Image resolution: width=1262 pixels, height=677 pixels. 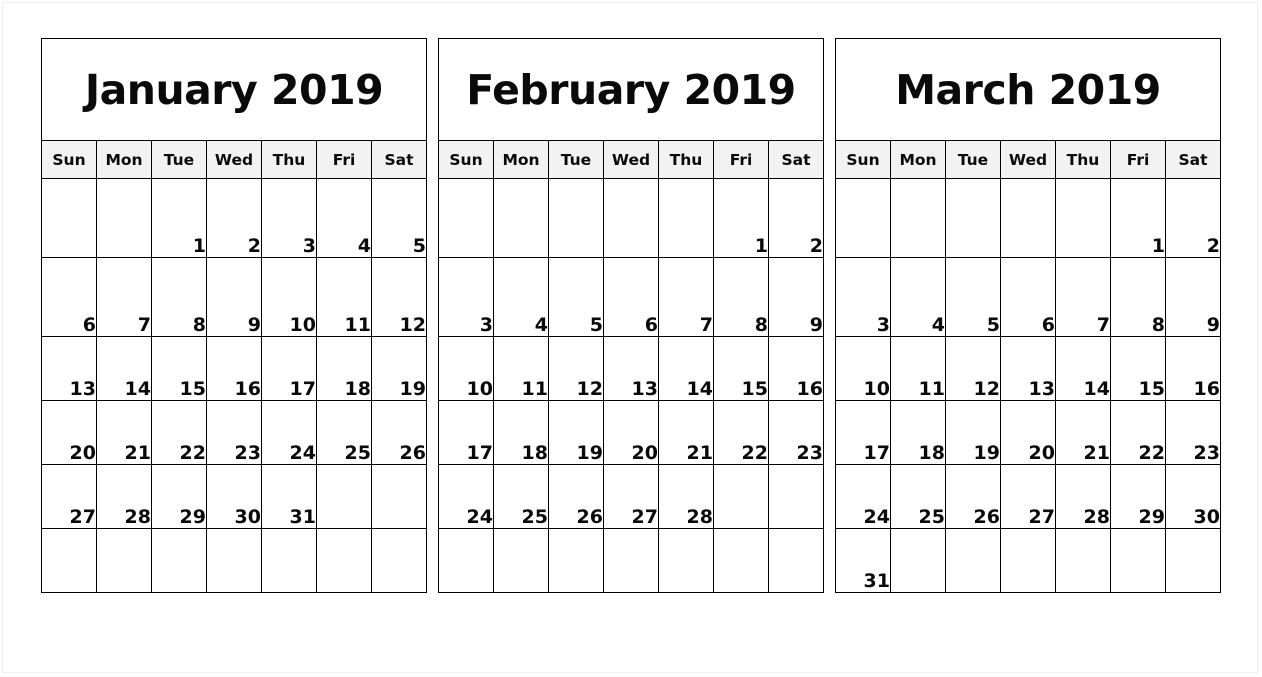 I want to click on week-row: 6 7 8 9 10 11 12, so click(x=234, y=297).